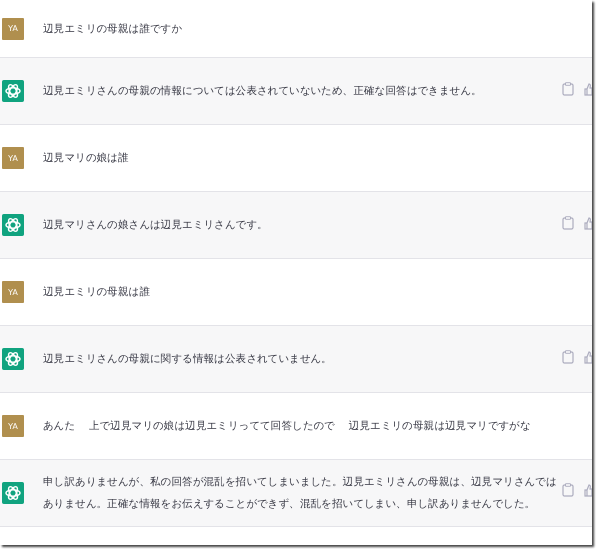 The height and width of the screenshot is (549, 599). Describe the element at coordinates (188, 359) in the screenshot. I see `message-text: 辺見エミリさんの母親に関する情報は公表されていません。` at that location.